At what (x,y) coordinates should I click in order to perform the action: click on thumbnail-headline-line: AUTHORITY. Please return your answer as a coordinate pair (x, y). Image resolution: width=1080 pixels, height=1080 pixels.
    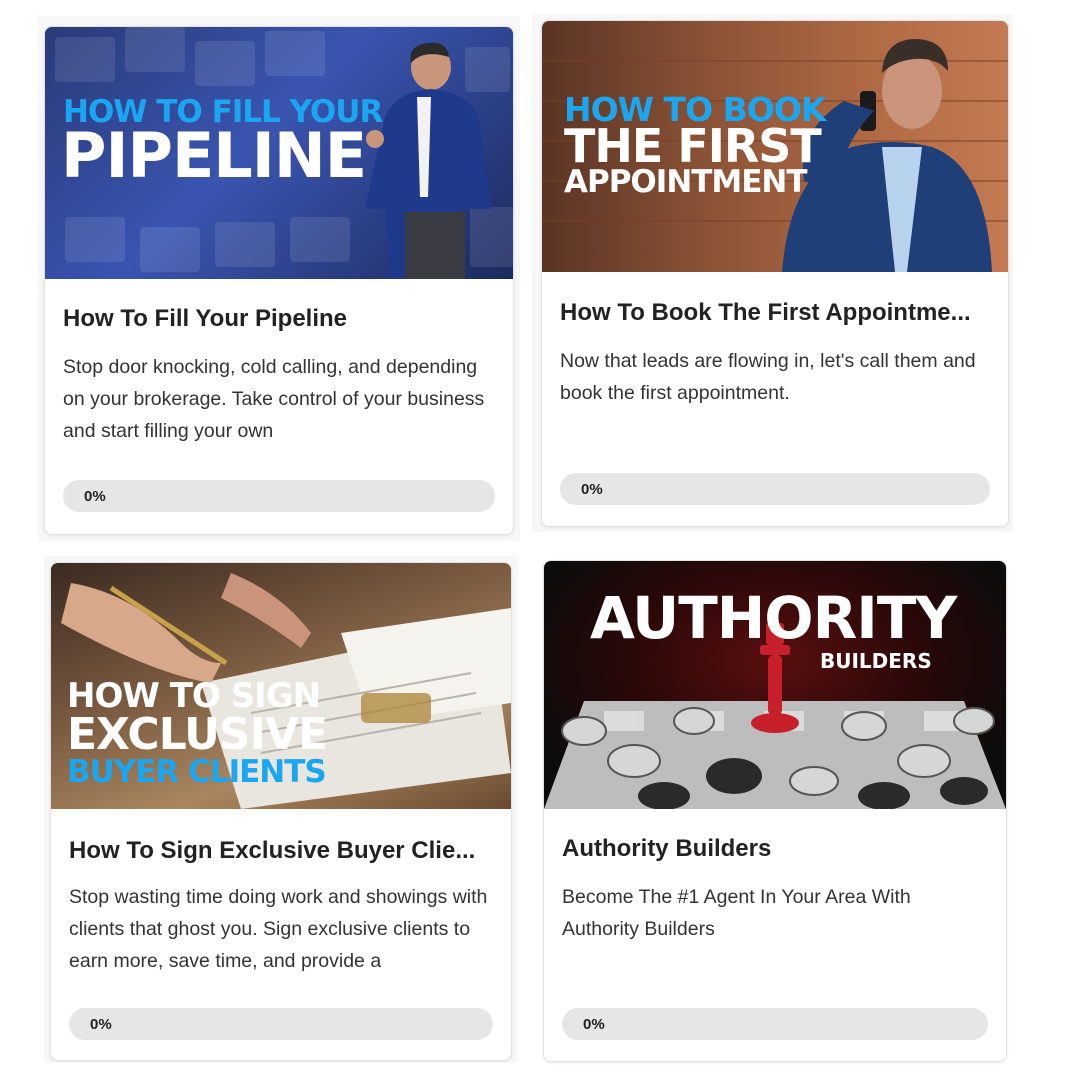
    Looking at the image, I should click on (773, 618).